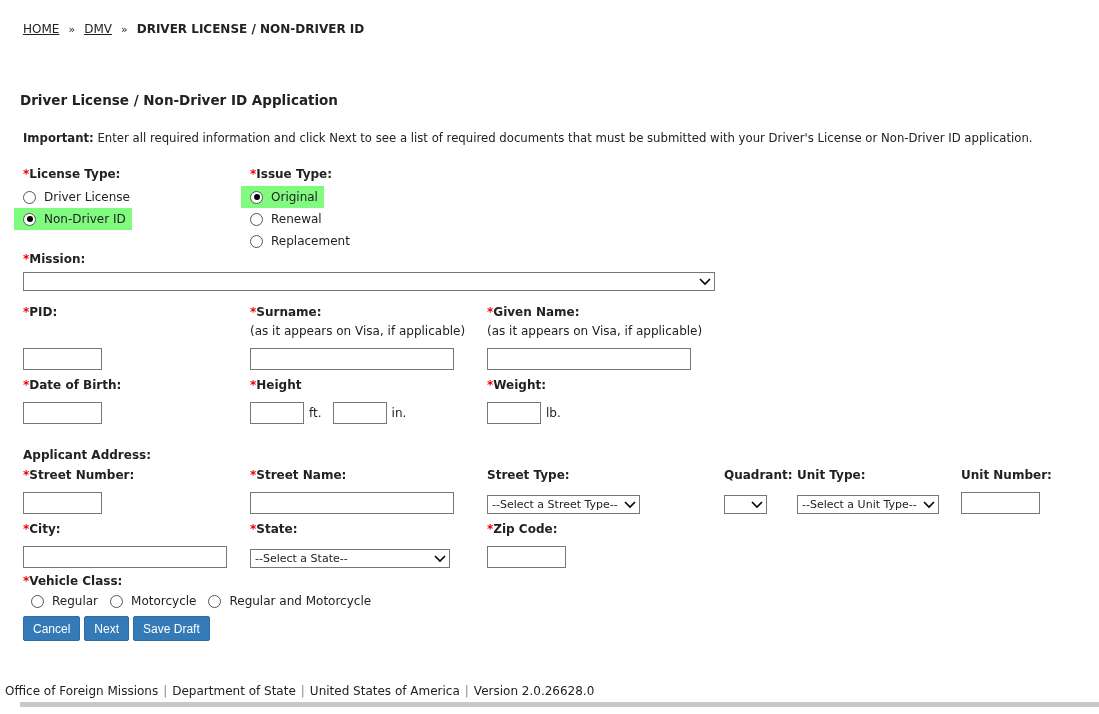 The width and height of the screenshot is (1099, 714). I want to click on field-label: Unit Type:, so click(832, 475).